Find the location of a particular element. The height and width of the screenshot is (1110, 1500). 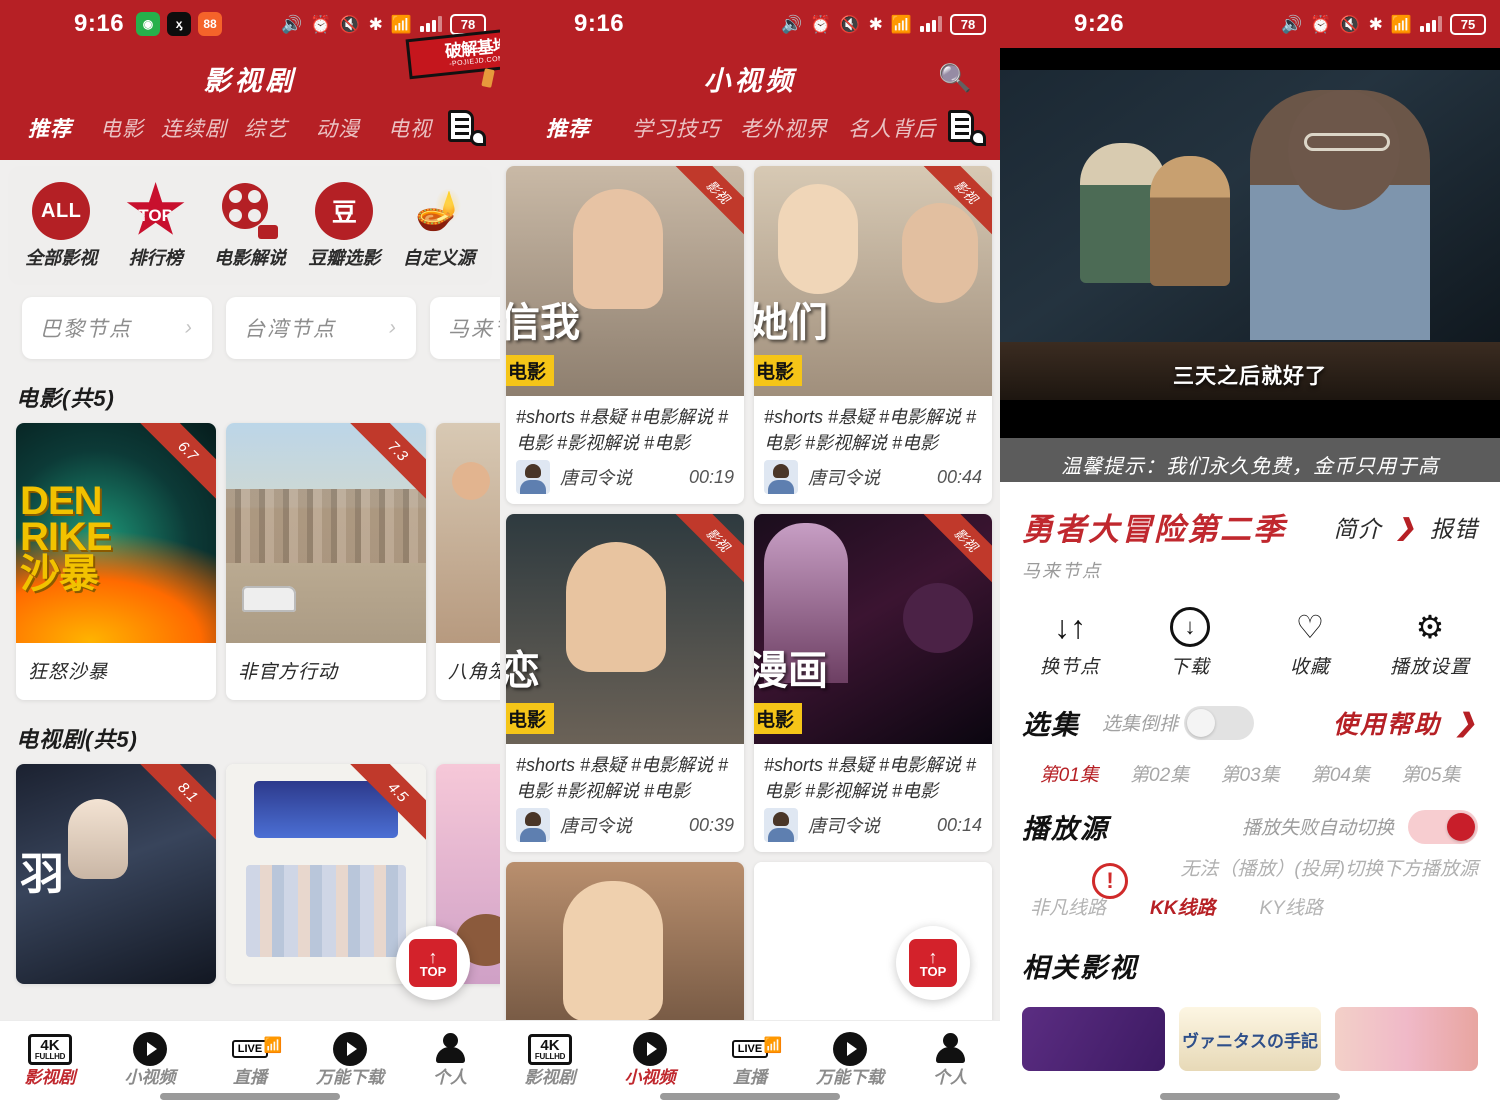

tab-study-skills: 学习技巧 is located at coordinates (676, 128).